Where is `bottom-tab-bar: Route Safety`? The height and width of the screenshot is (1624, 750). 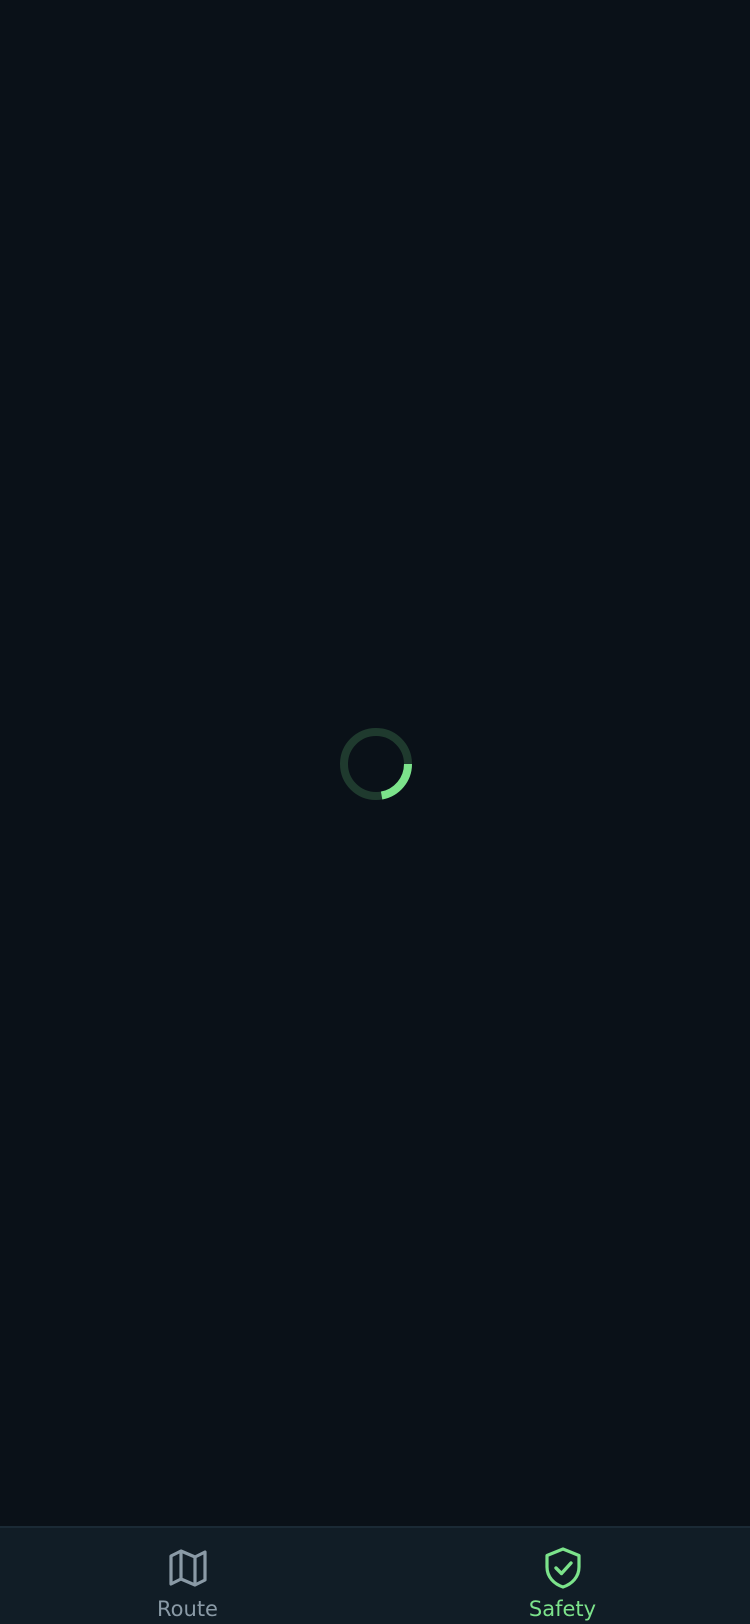
bottom-tab-bar: Route Safety is located at coordinates (375, 1575).